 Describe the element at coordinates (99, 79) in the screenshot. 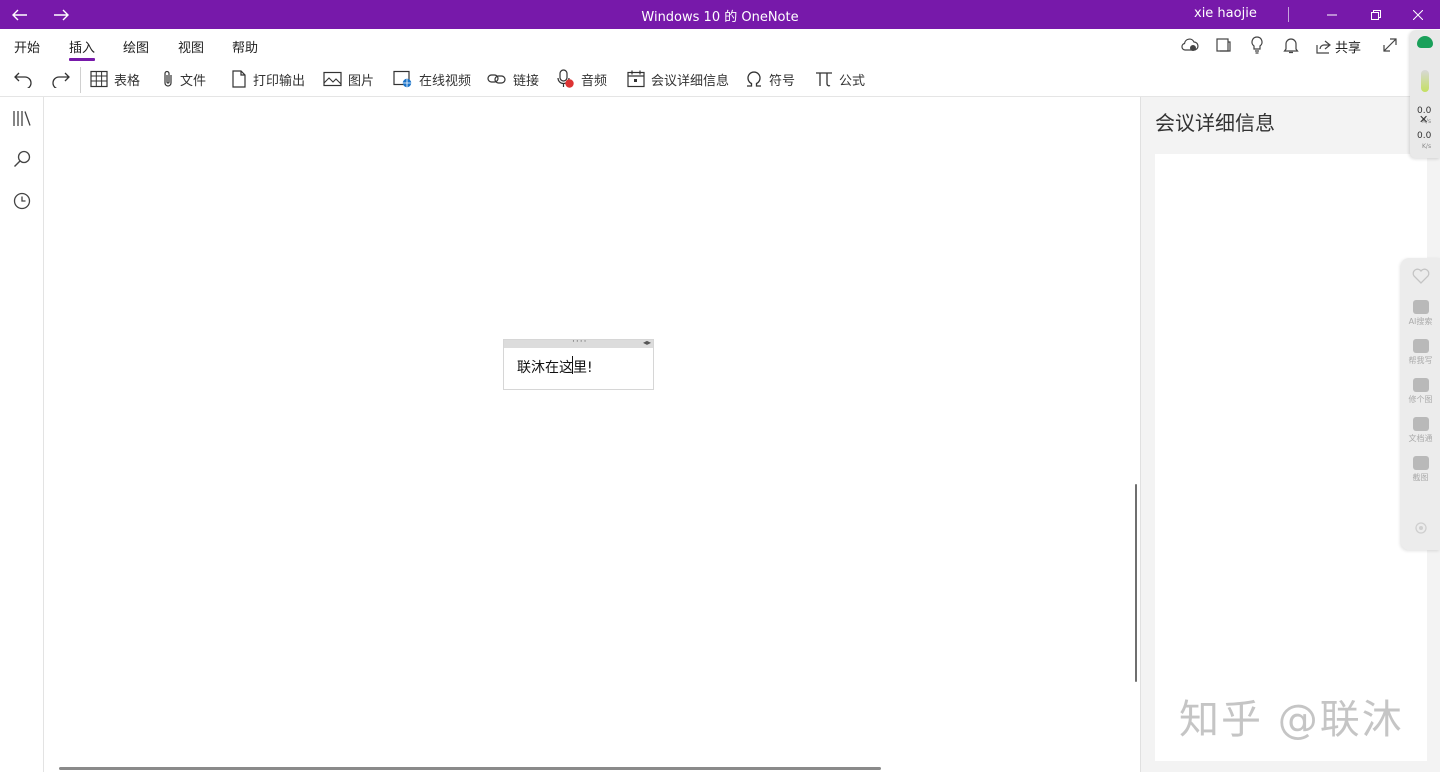

I see `table-icon` at that location.